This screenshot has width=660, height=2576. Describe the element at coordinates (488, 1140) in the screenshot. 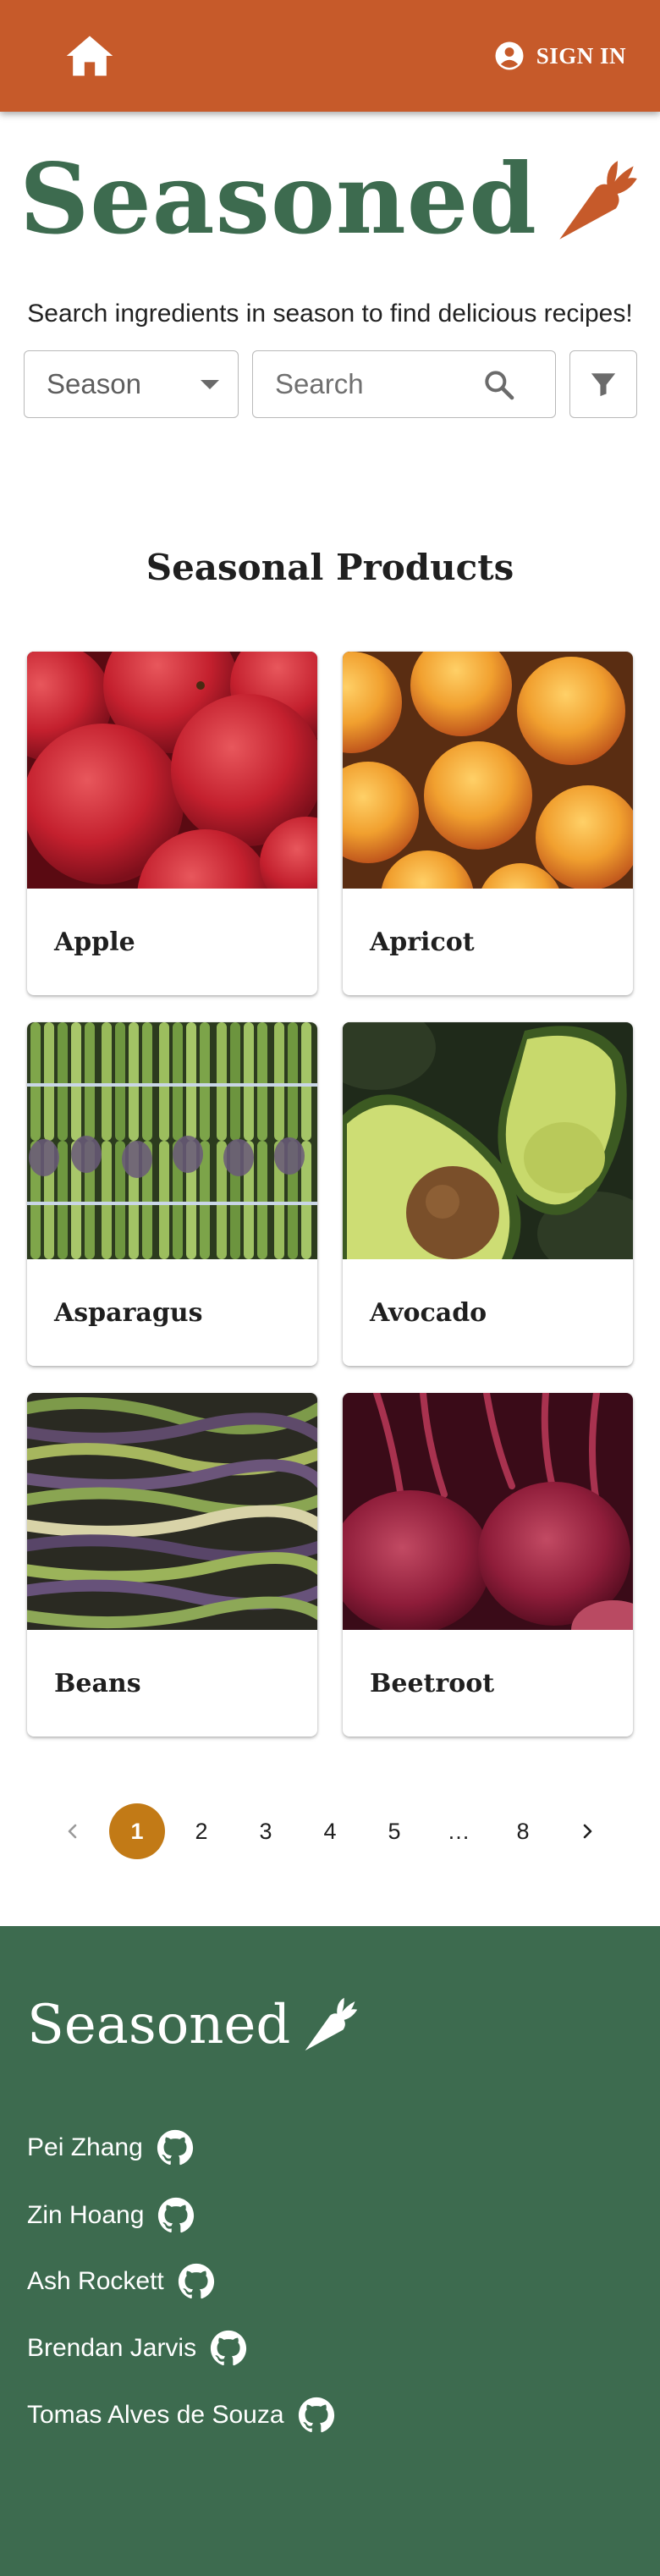

I see `avocado-photo` at that location.